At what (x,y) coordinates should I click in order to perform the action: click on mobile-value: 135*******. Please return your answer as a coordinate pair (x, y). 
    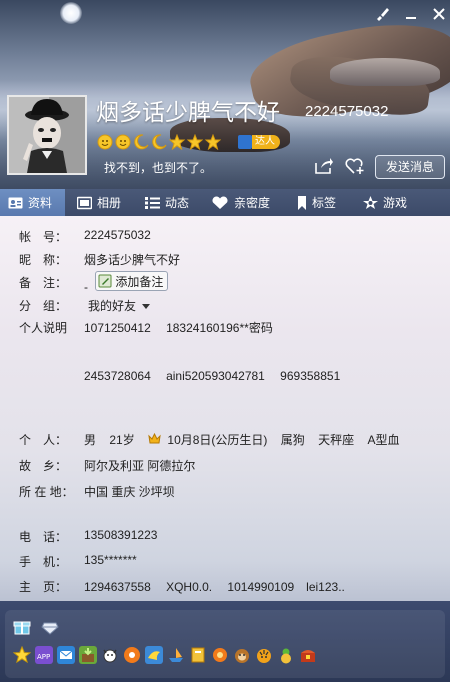
    Looking at the image, I should click on (110, 560).